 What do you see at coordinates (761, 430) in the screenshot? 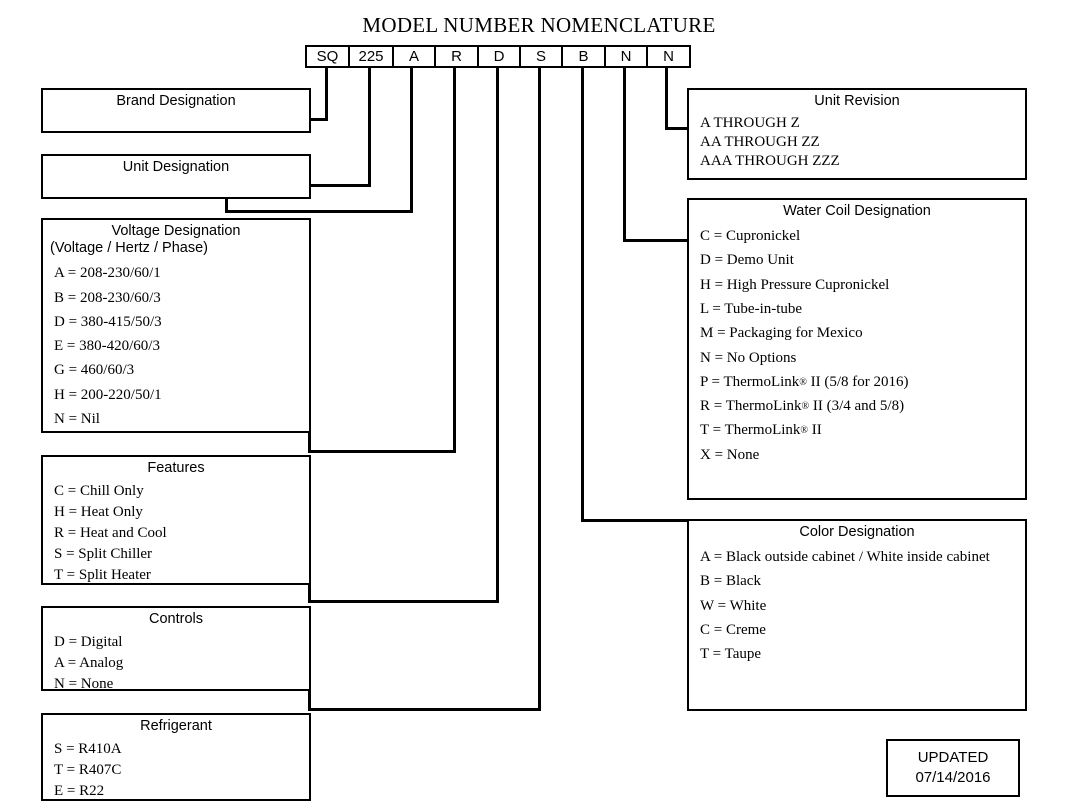
I see `water-coil-option: T = ThermoLink® II` at bounding box center [761, 430].